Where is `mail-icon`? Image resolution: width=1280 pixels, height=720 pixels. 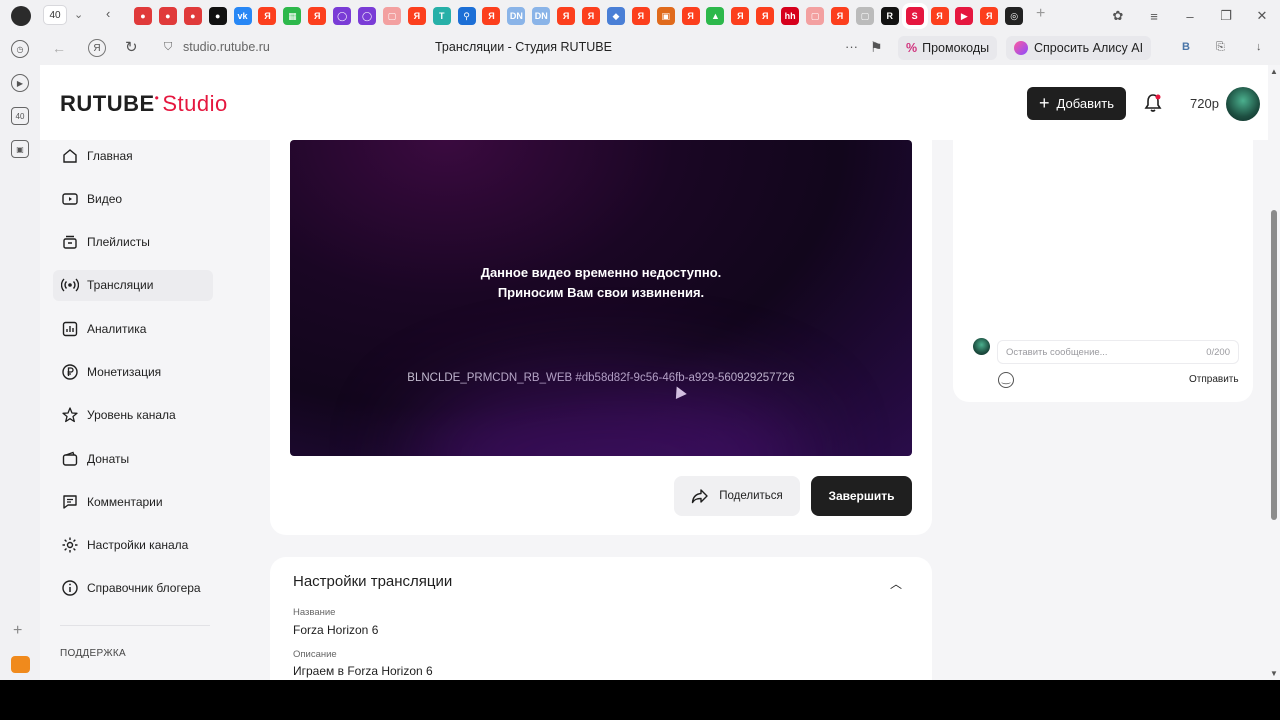 mail-icon is located at coordinates (20, 664).